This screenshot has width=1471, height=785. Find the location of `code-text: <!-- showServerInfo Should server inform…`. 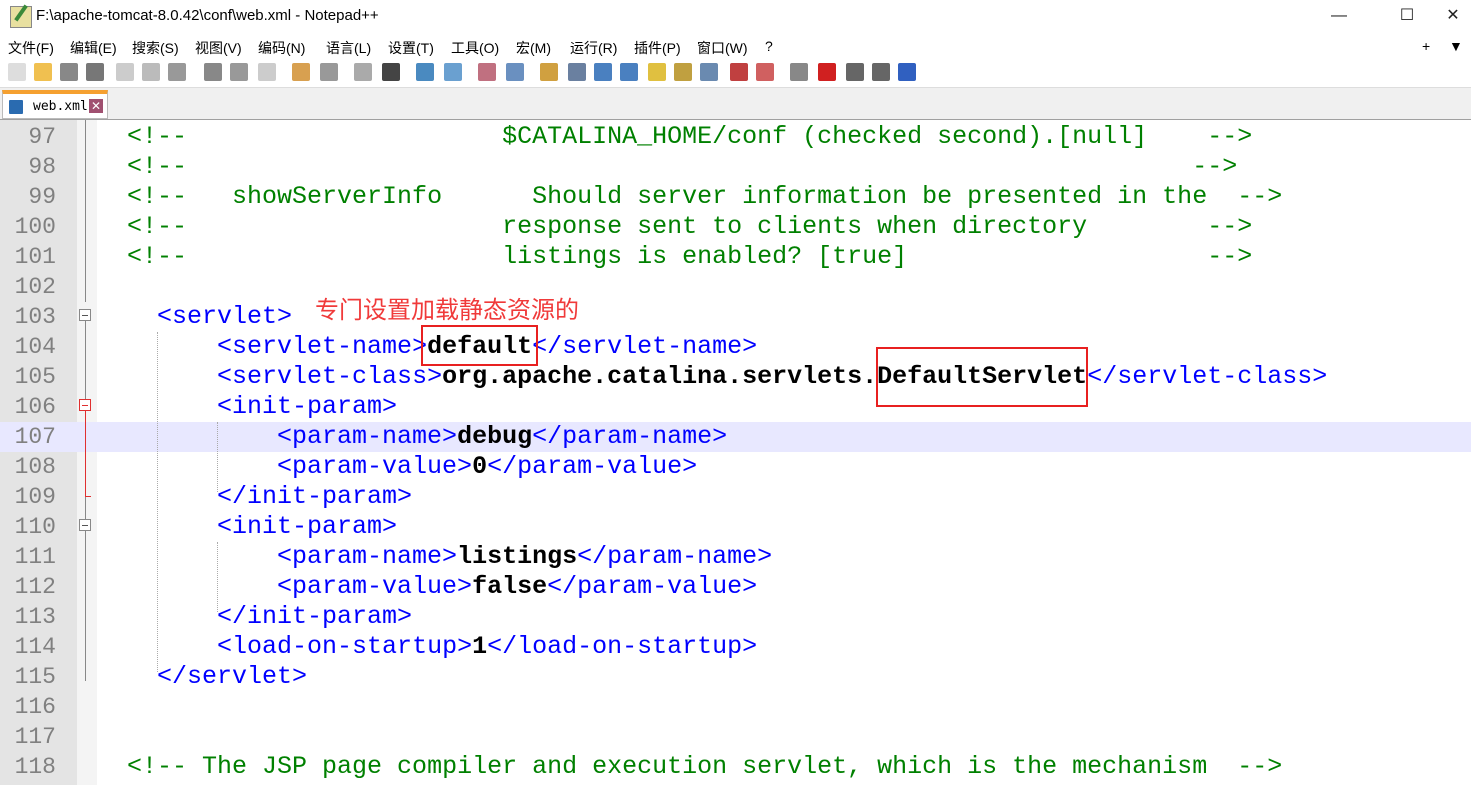

code-text: <!-- showServerInfo Should server inform… is located at coordinates (689, 197).